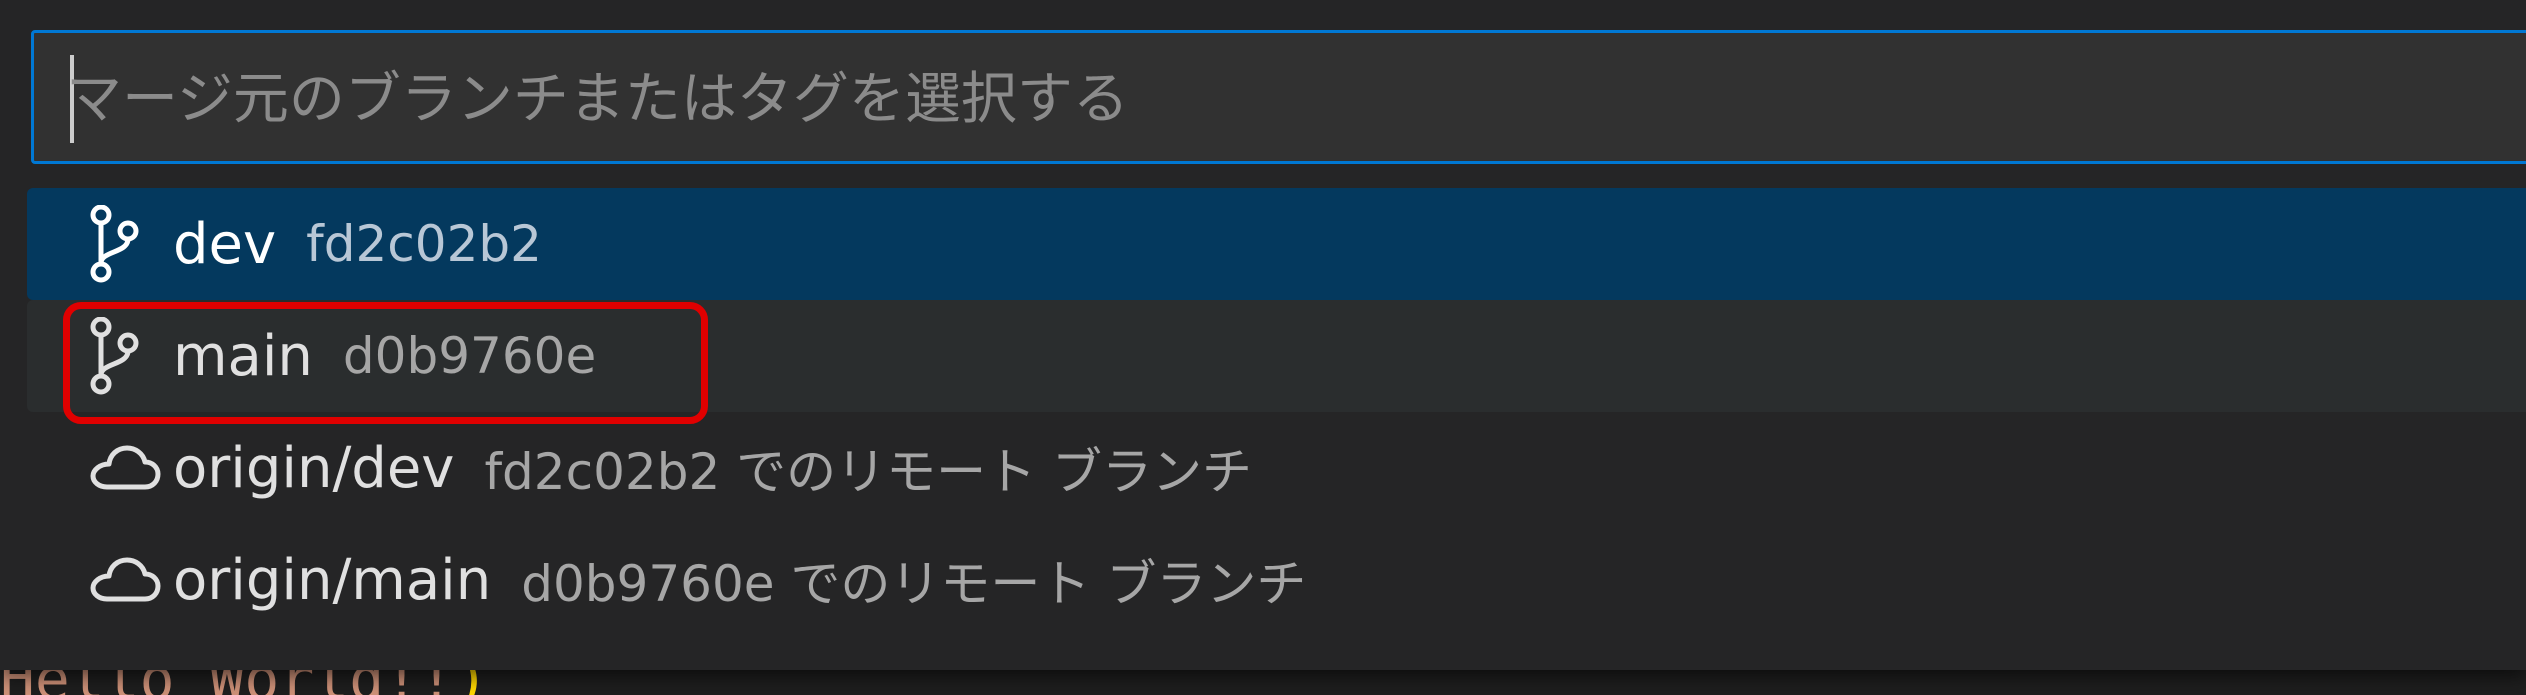 This screenshot has width=2526, height=695. I want to click on branch-description: fd2c02b2 でのリモート ブランチ, so click(868, 472).